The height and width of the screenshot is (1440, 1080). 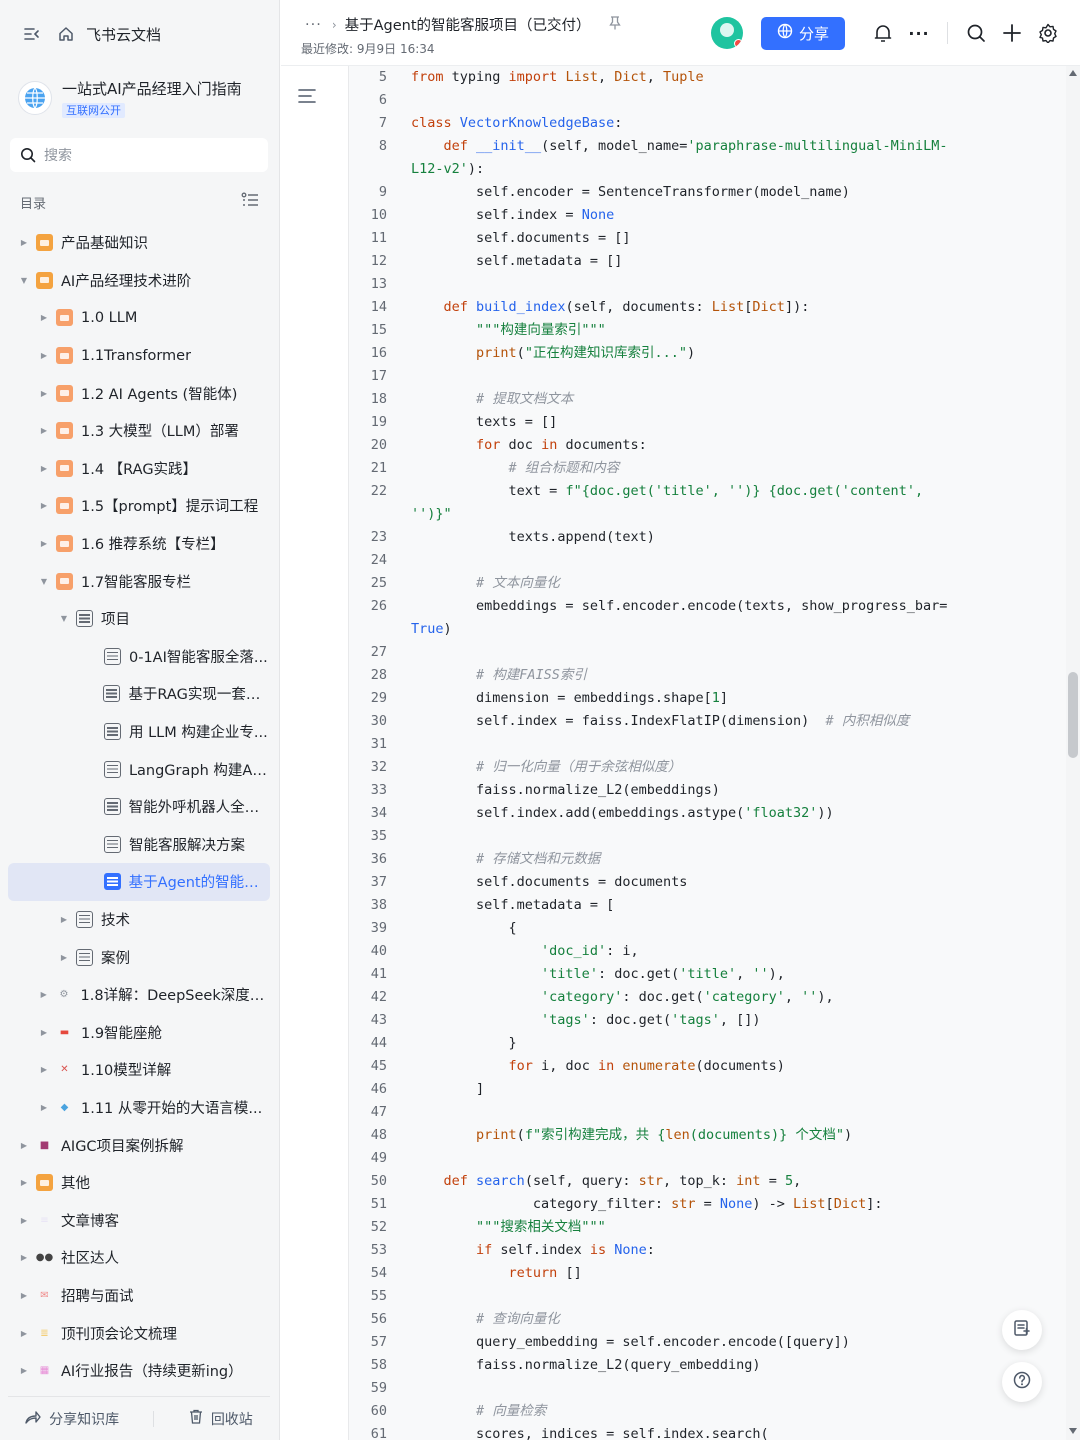 What do you see at coordinates (139, 581) in the screenshot?
I see `sidebar-item: ▼ 1.7智能客服专栏` at bounding box center [139, 581].